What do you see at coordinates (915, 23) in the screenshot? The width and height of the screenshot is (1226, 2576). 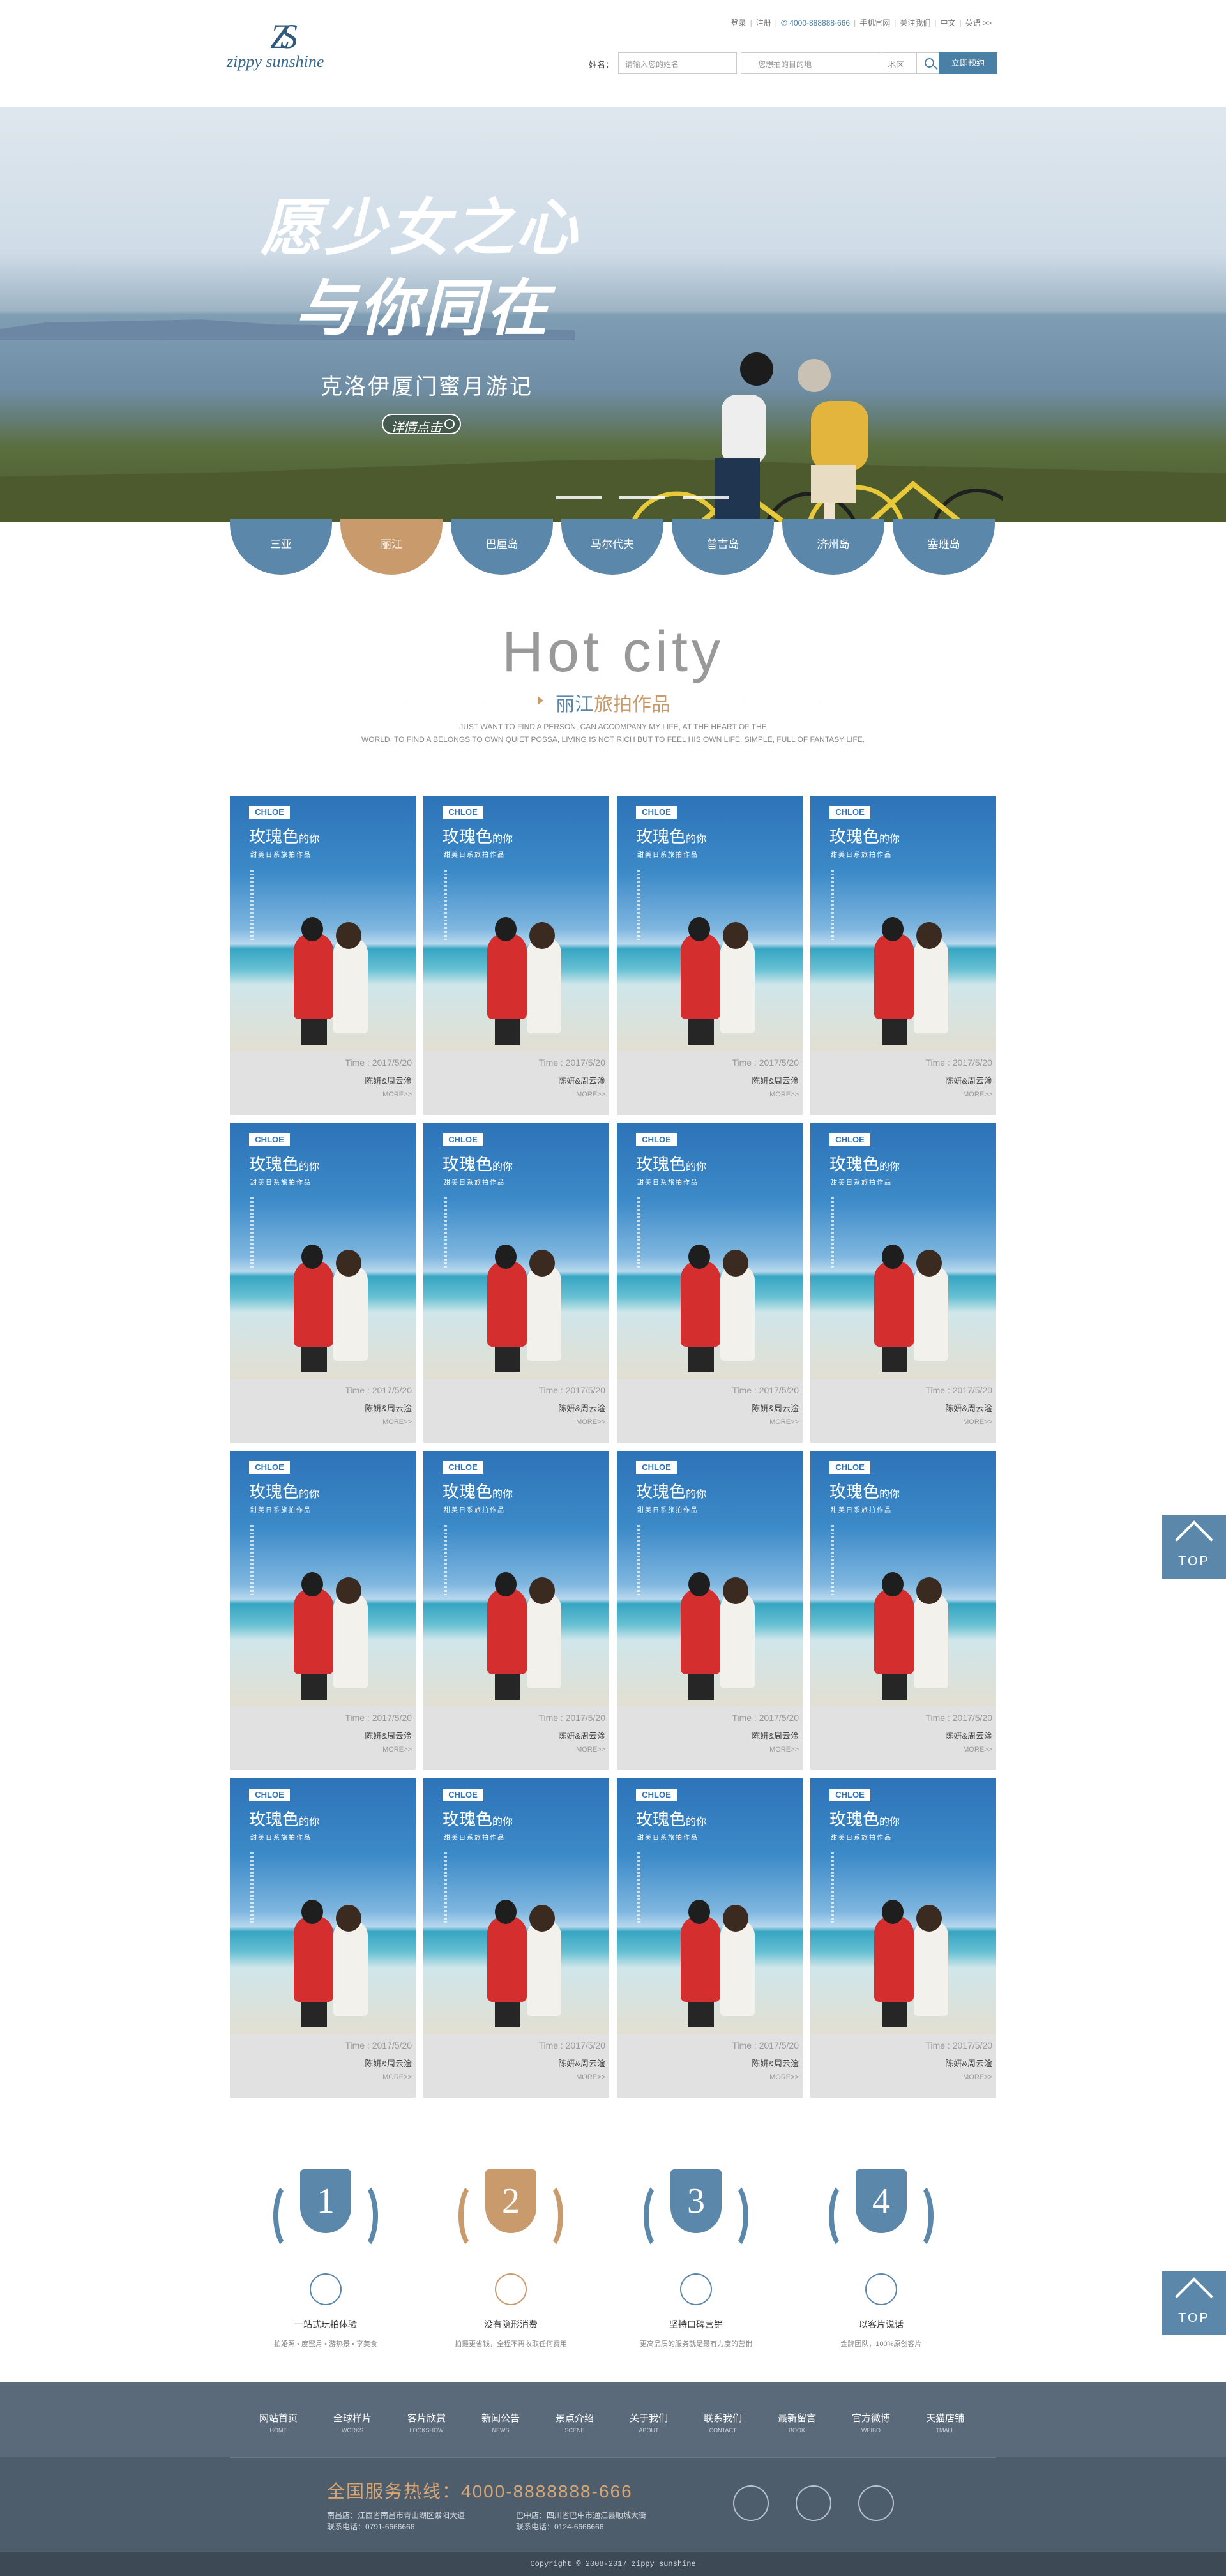 I see `follow-link: 关注我们` at bounding box center [915, 23].